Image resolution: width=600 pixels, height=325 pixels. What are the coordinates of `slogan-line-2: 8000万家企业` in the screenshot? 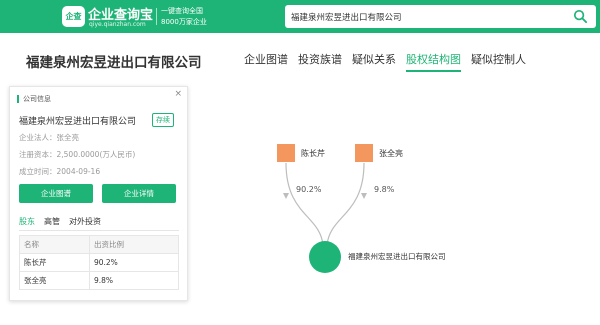 It's located at (184, 22).